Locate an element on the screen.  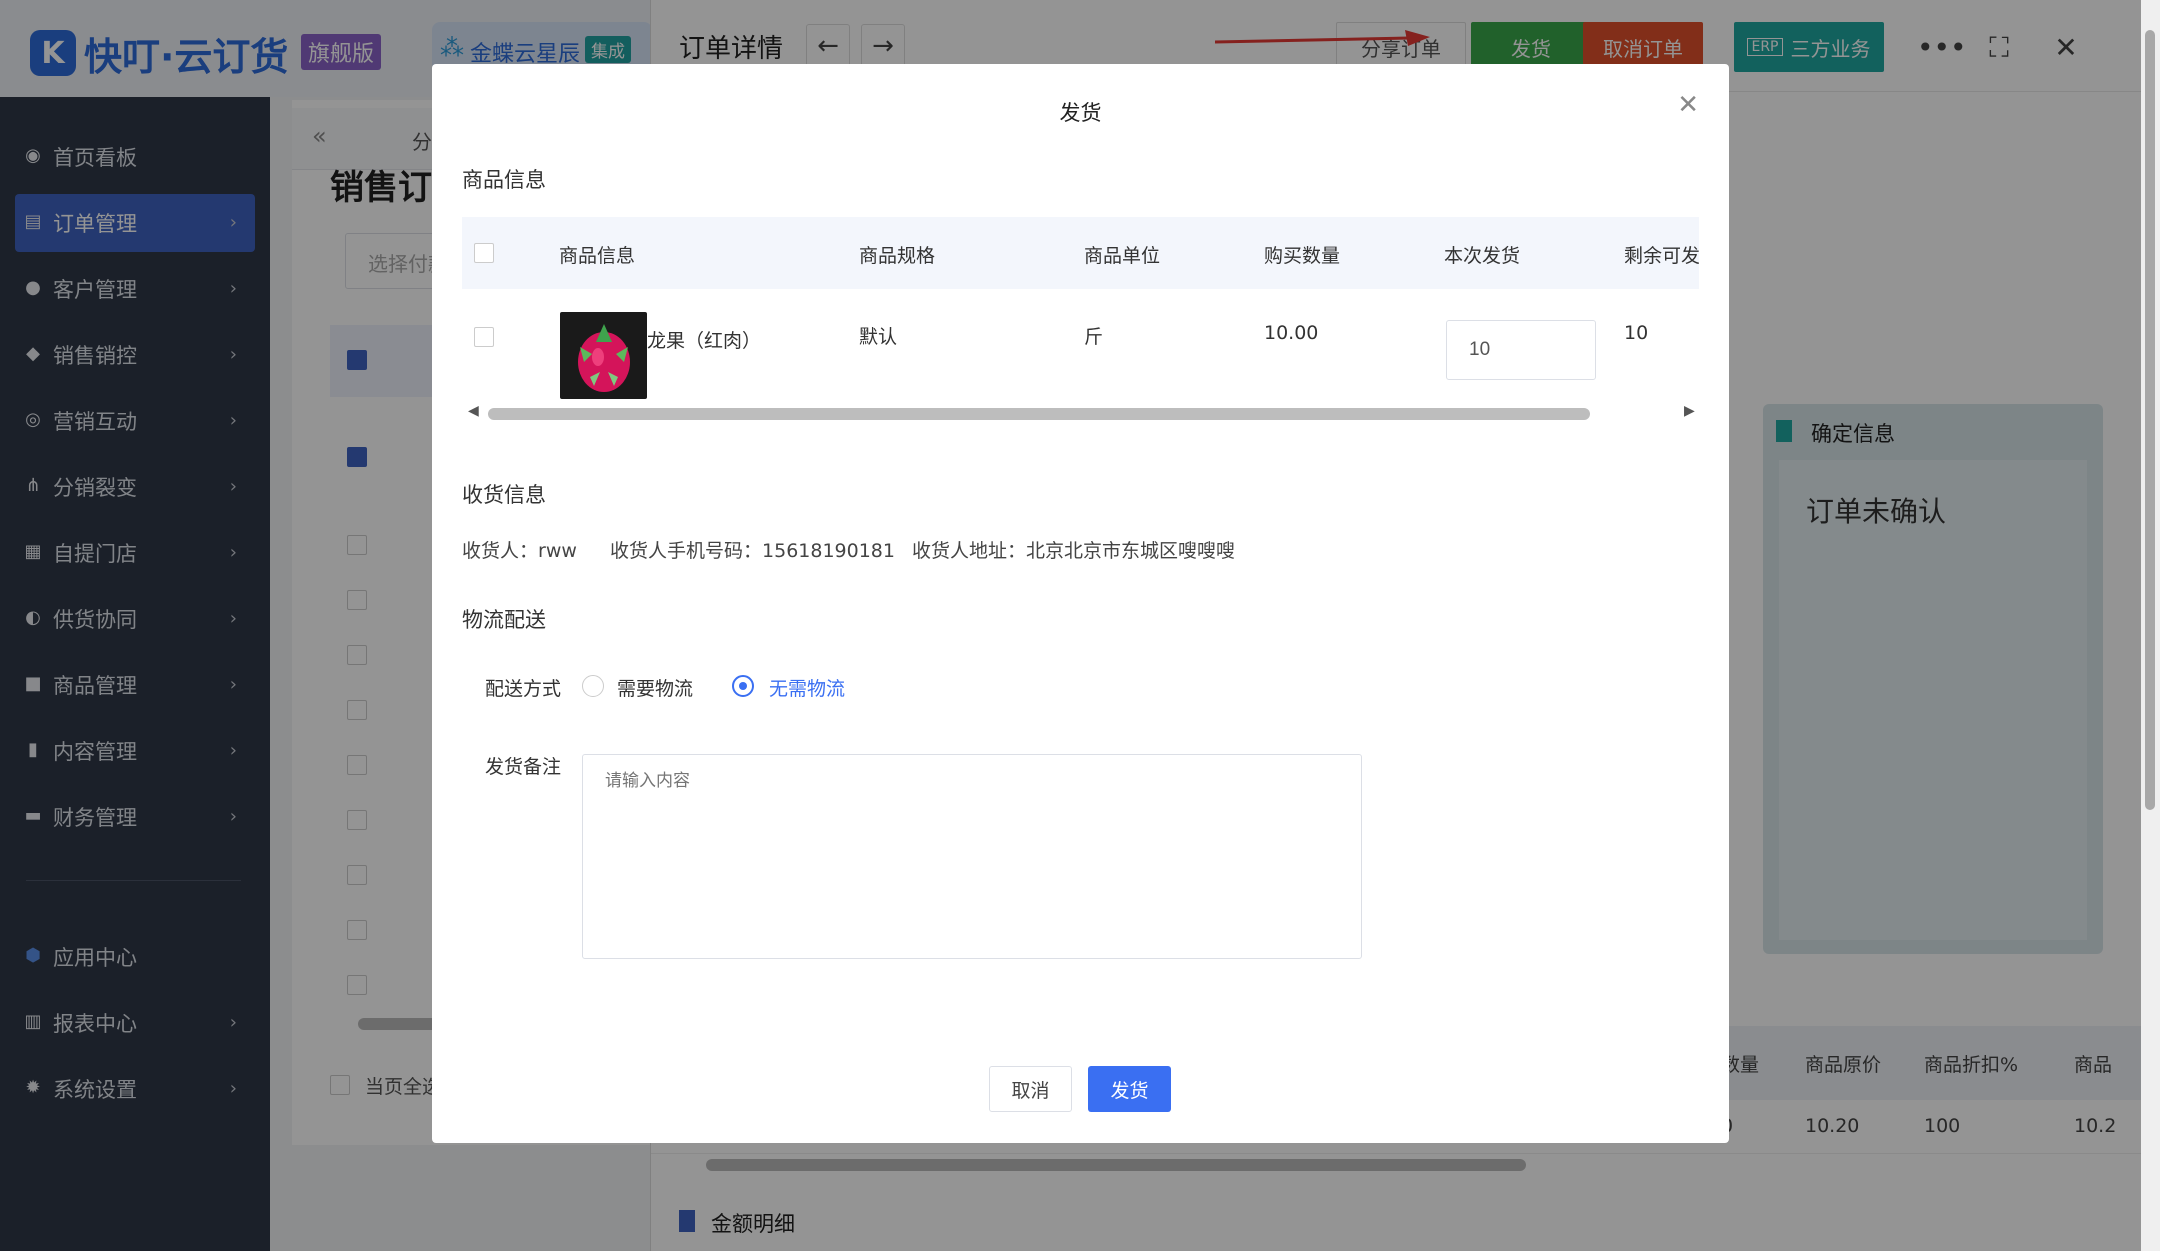
ship-qty-input is located at coordinates (1521, 350).